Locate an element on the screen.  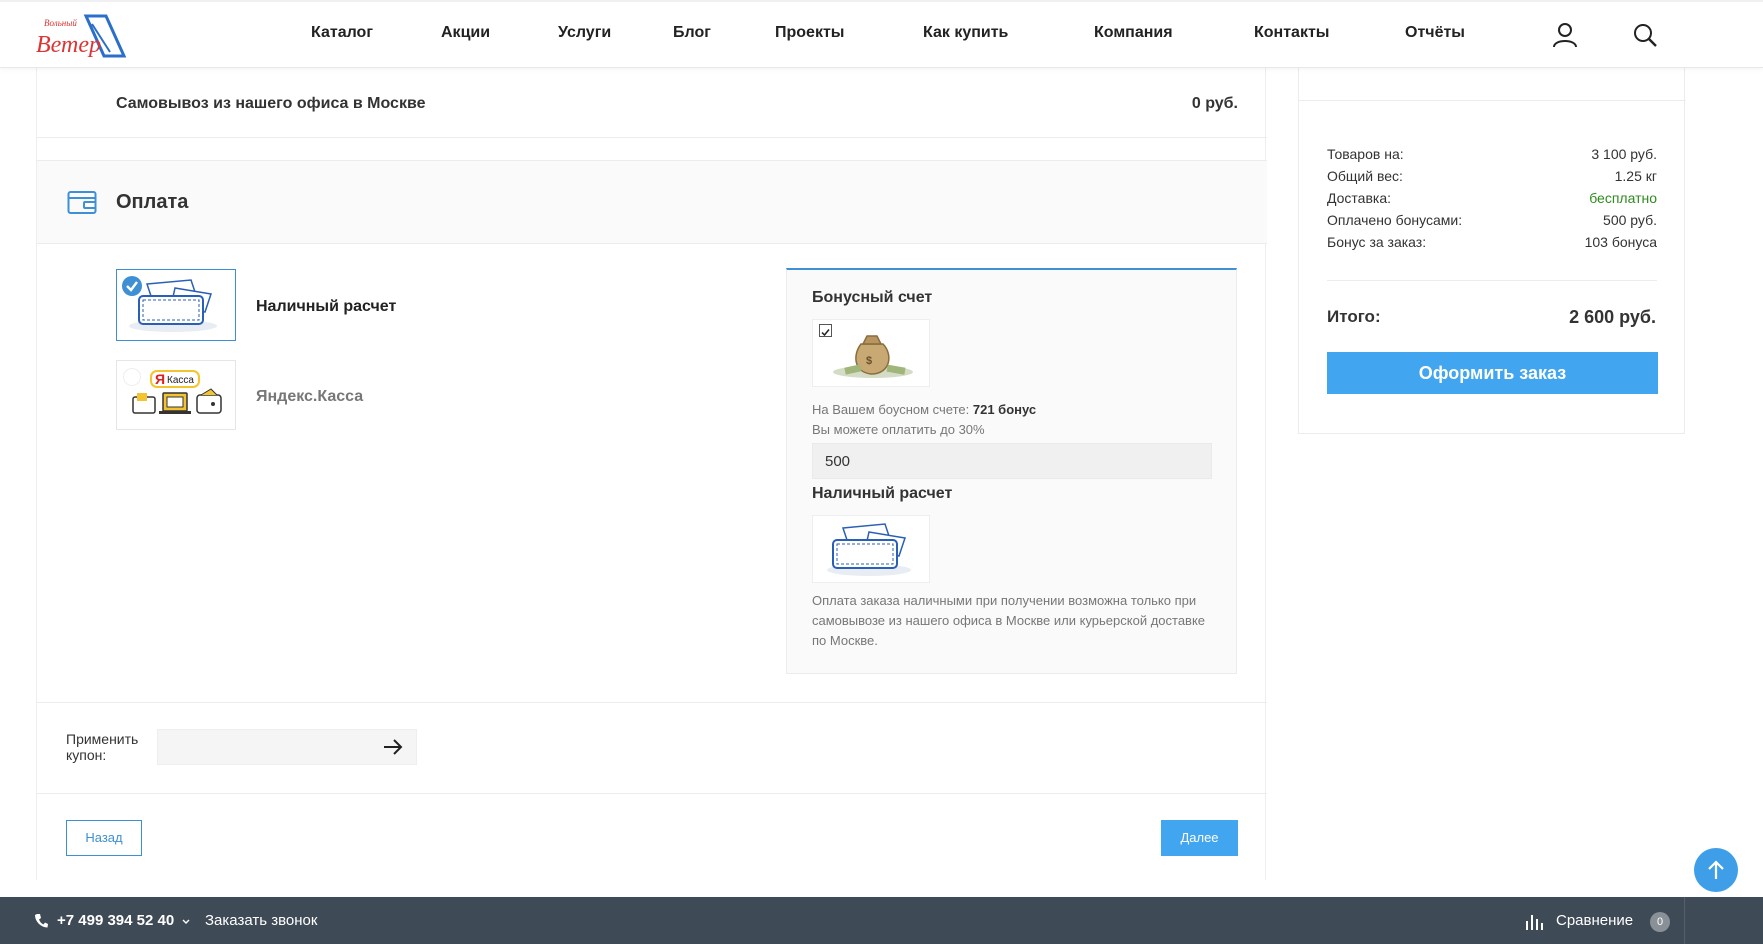
summary-row-bonus-paid: Оплачено бонусами: 500 руб. is located at coordinates (1492, 220).